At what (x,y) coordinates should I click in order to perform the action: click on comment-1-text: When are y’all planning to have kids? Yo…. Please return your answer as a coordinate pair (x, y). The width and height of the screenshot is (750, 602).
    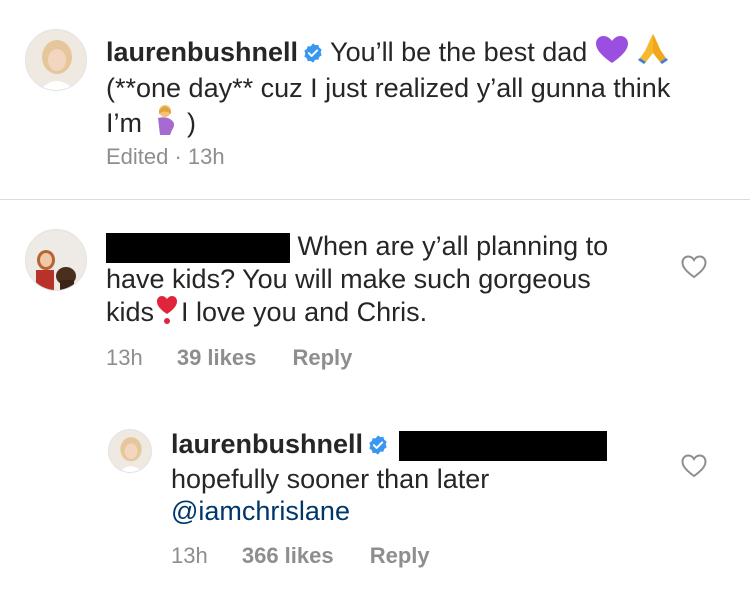
    Looking at the image, I should click on (391, 281).